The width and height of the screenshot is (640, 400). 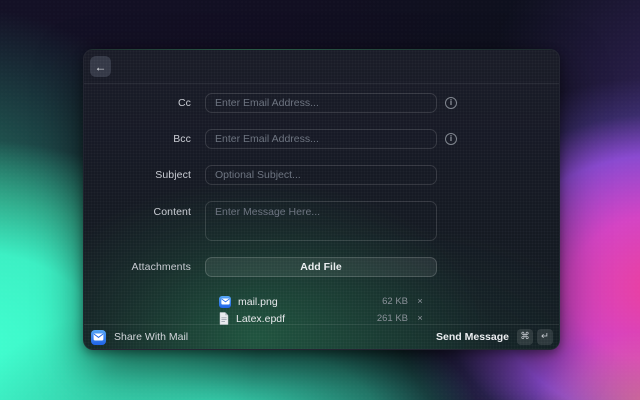 I want to click on subject-input, so click(x=321, y=175).